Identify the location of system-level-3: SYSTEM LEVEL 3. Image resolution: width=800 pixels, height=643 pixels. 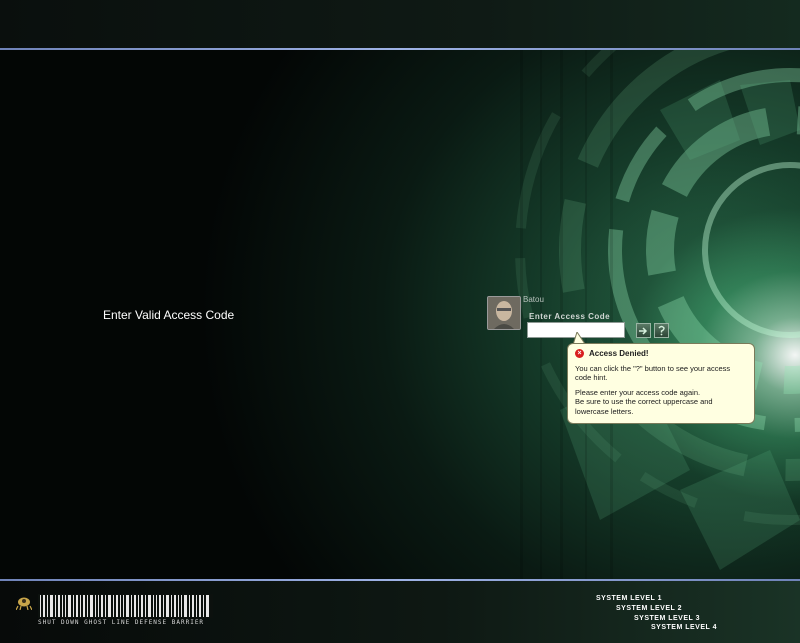
(667, 618).